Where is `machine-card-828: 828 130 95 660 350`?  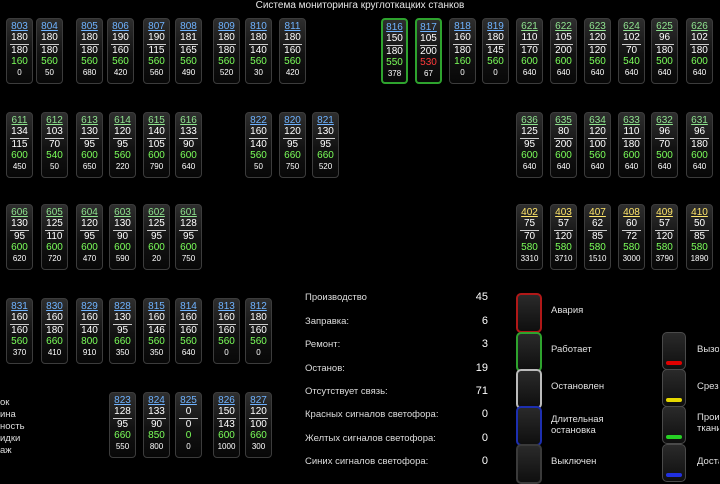 machine-card-828: 828 130 95 660 350 is located at coordinates (122, 331).